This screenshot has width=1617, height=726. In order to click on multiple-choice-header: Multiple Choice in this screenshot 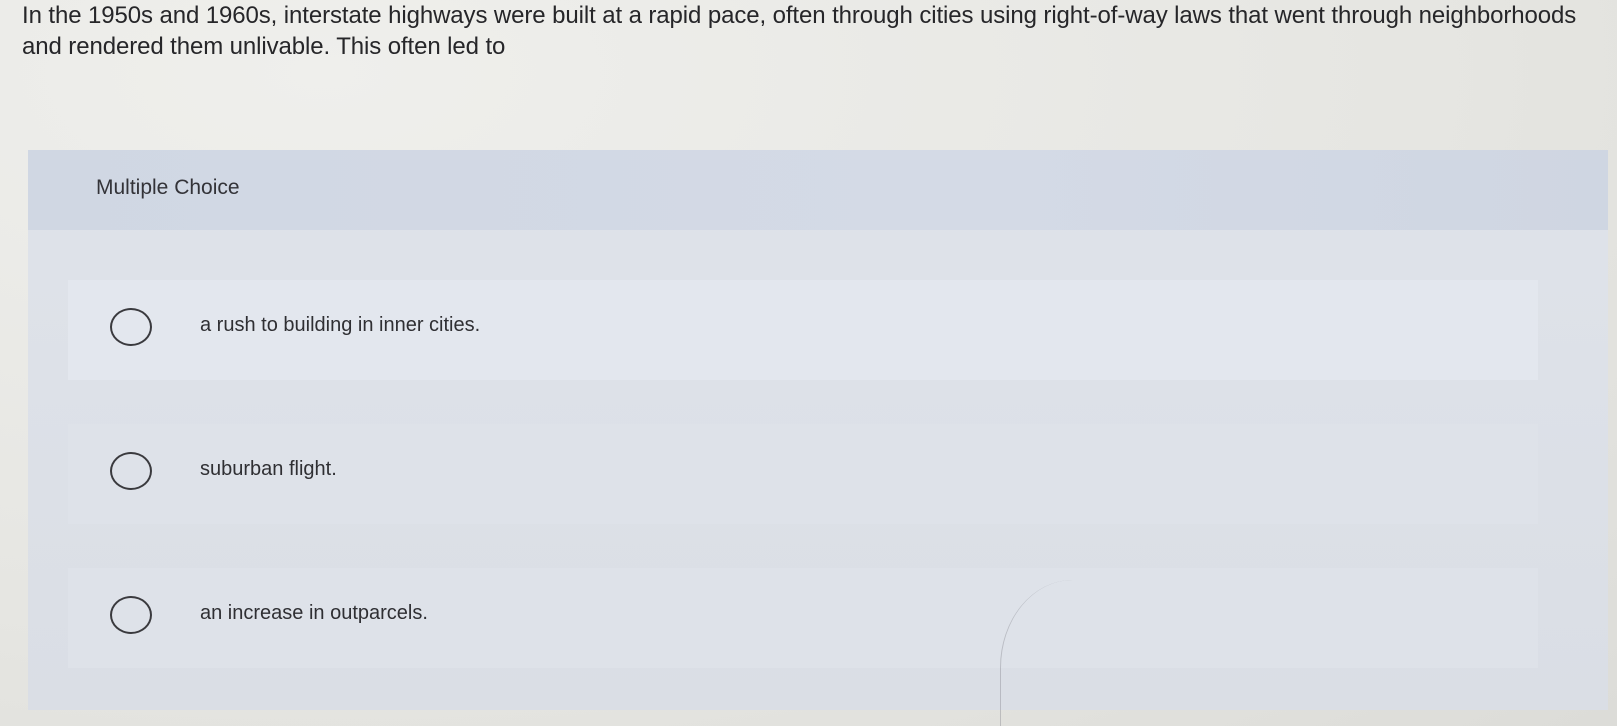, I will do `click(818, 190)`.